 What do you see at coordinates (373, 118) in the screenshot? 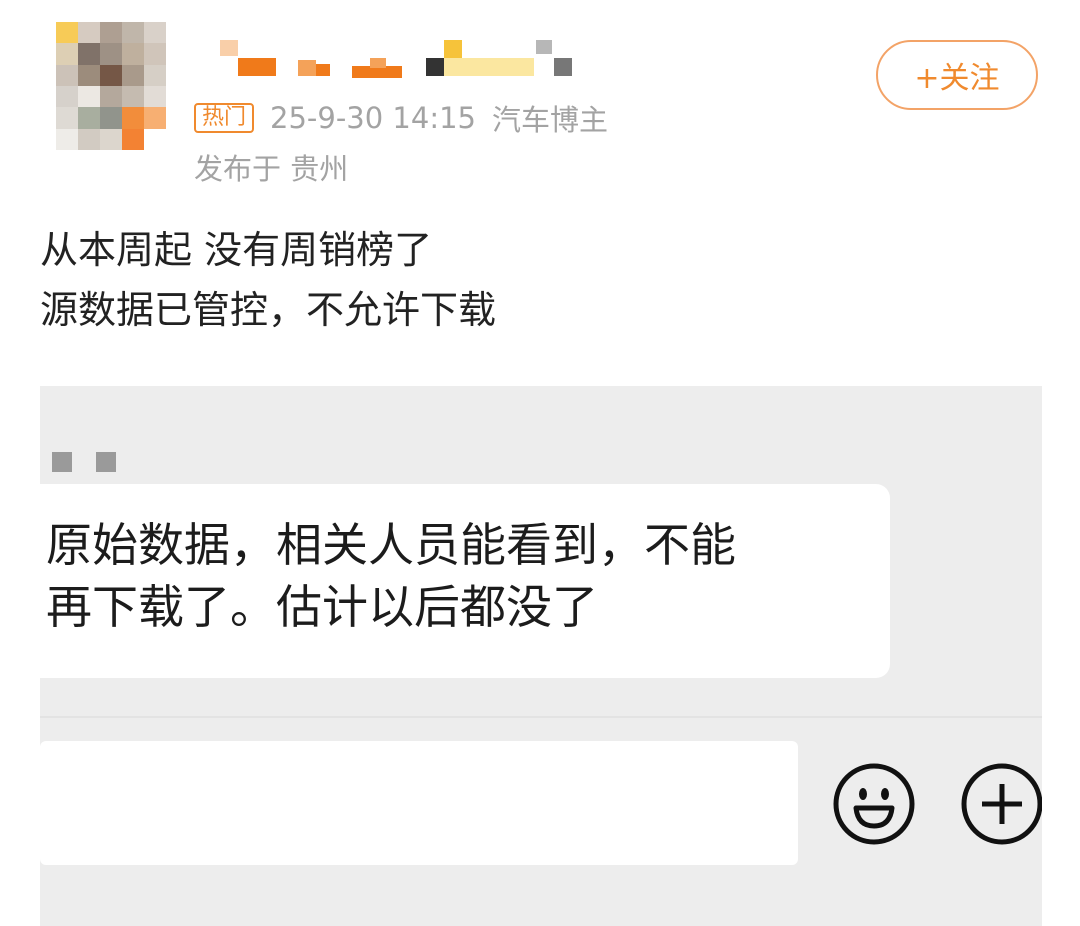
I see `post-timestamp: 25-9-30 14:15` at bounding box center [373, 118].